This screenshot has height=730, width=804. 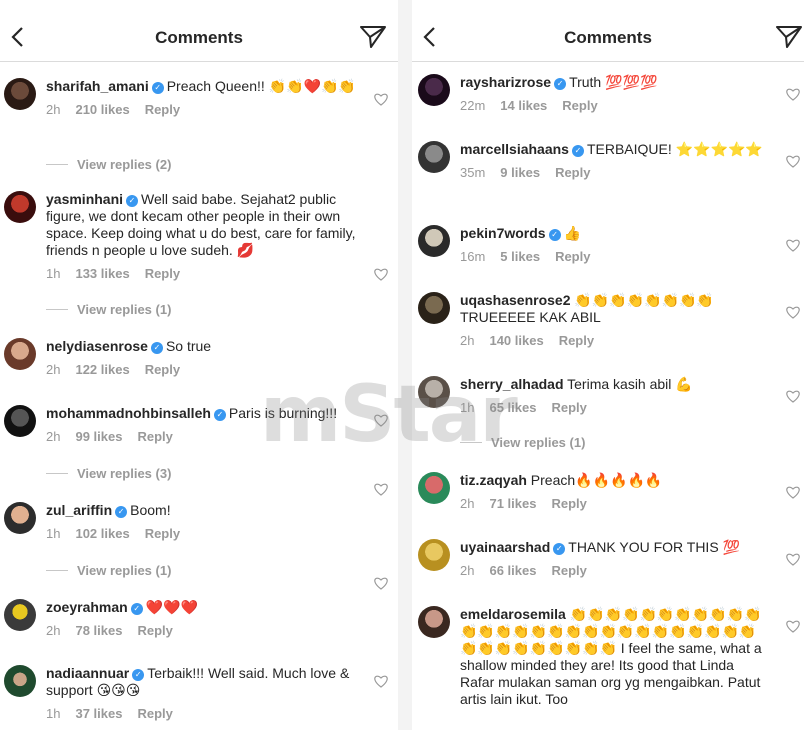 I want to click on comment-username: raysharizrose, so click(x=505, y=82).